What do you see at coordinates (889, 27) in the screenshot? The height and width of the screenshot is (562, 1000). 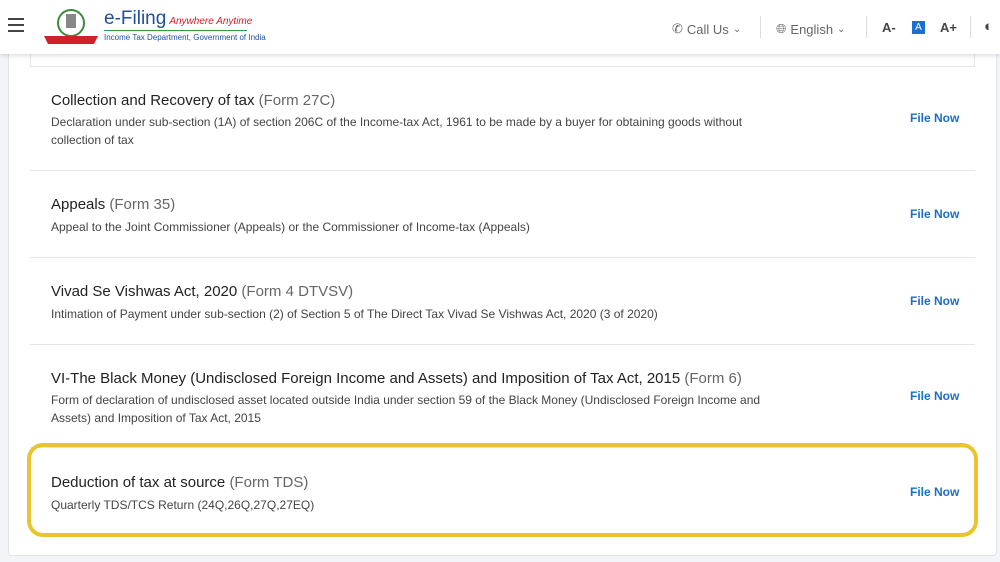 I see `font-decrease-button: A-` at bounding box center [889, 27].